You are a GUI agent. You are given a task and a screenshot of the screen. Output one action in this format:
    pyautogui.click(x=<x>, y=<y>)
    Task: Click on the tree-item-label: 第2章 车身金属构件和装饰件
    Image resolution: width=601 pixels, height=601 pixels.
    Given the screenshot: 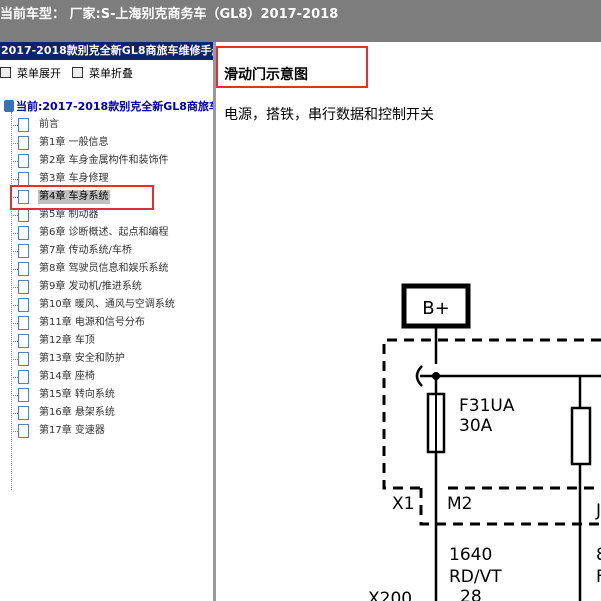 What is the action you would take?
    pyautogui.click(x=104, y=160)
    